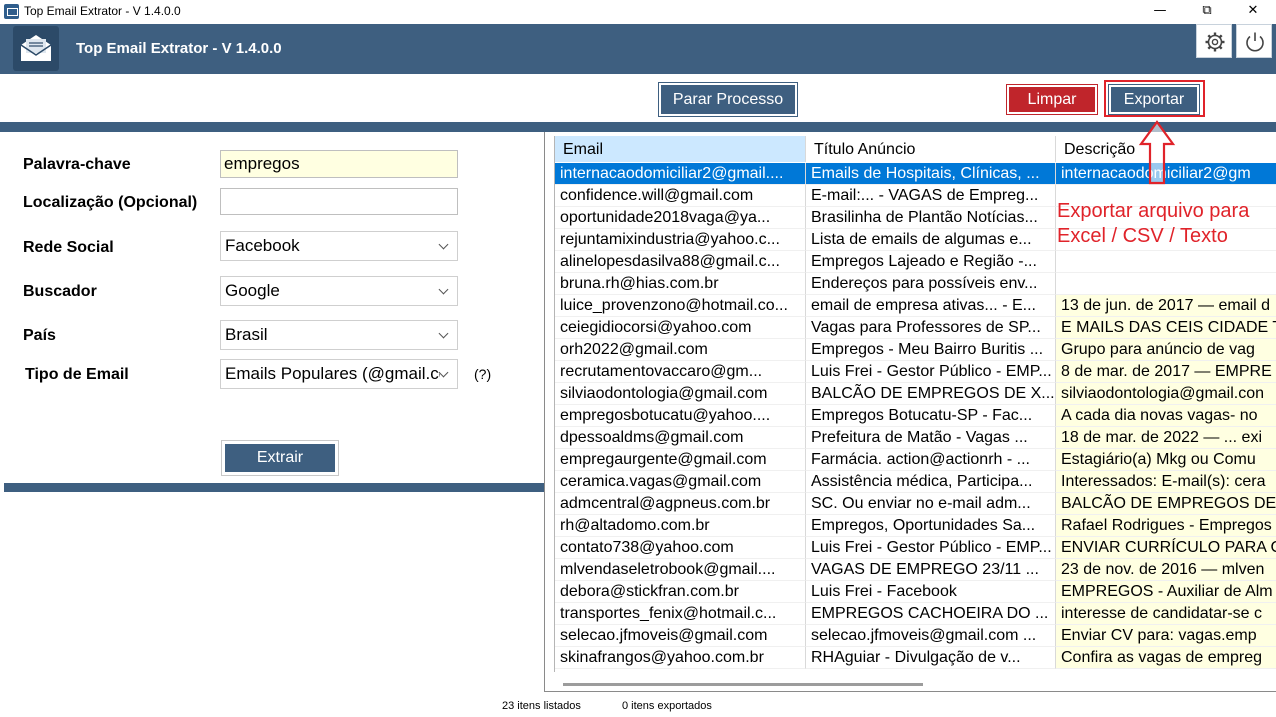 The image size is (1276, 717). Describe the element at coordinates (680, 284) in the screenshot. I see `email-cell: bruna.rh@hias.com.br` at that location.